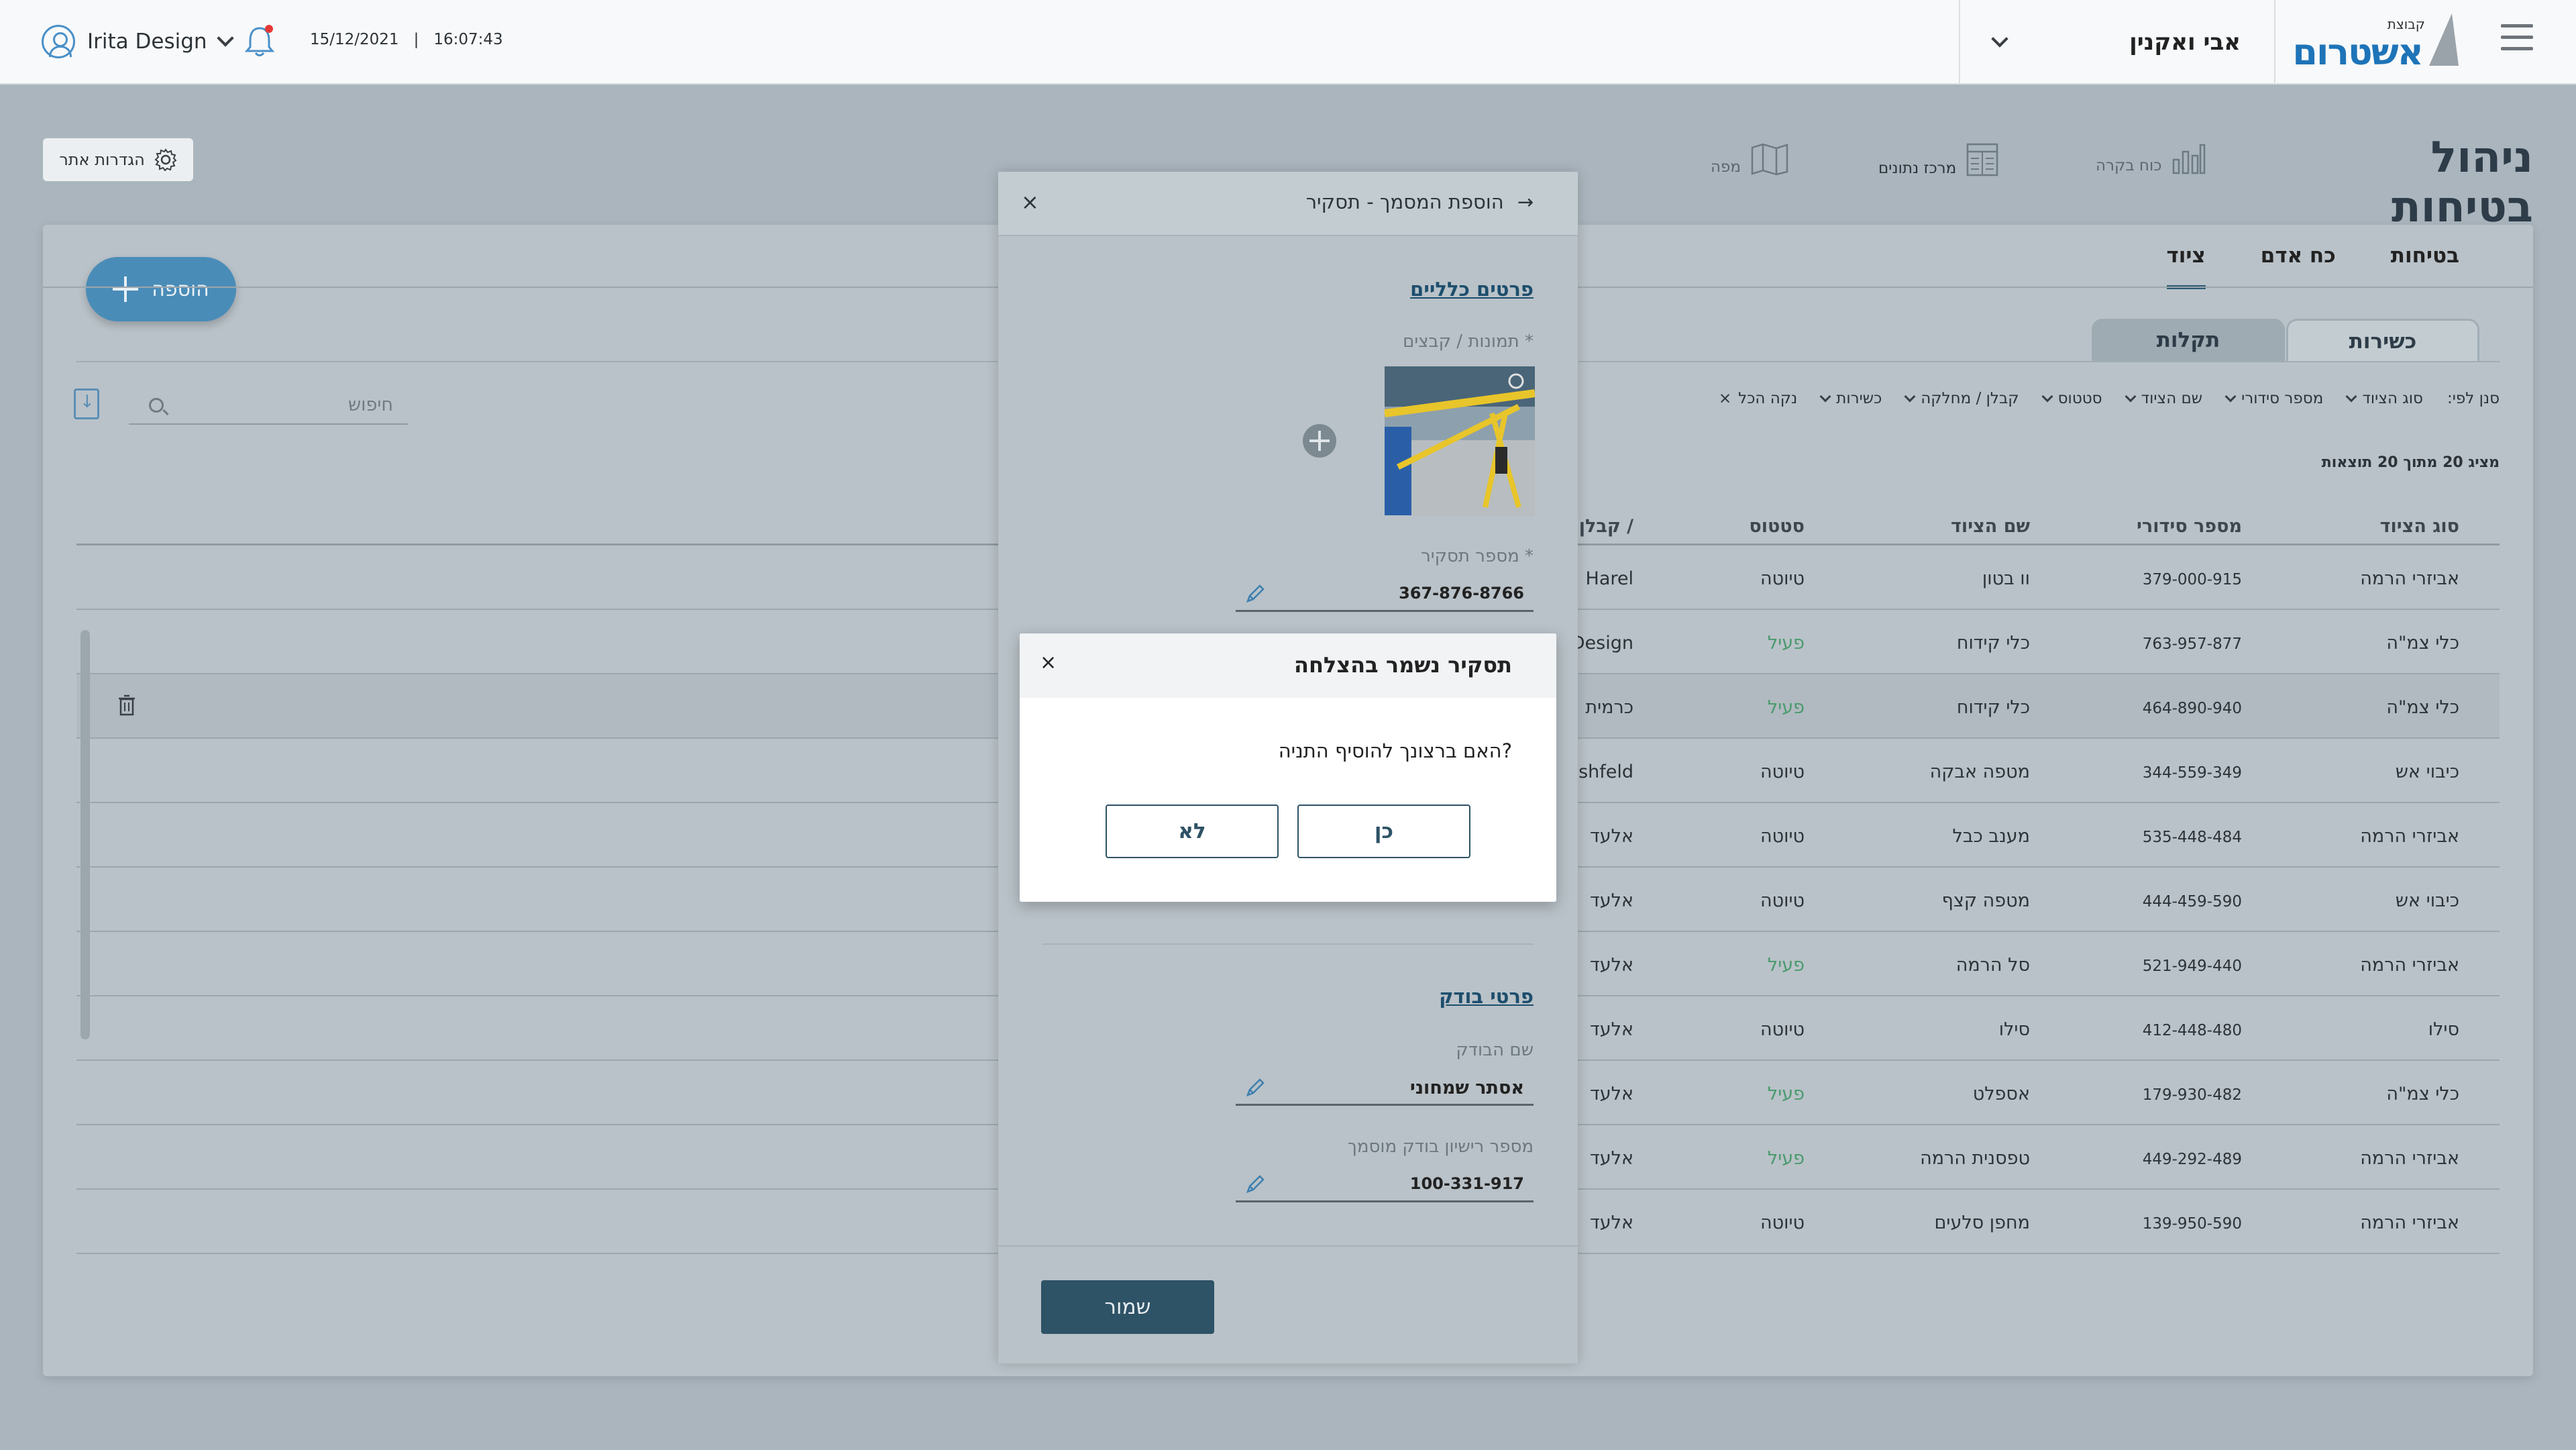  I want to click on user-menu: Irita Design, so click(138, 41).